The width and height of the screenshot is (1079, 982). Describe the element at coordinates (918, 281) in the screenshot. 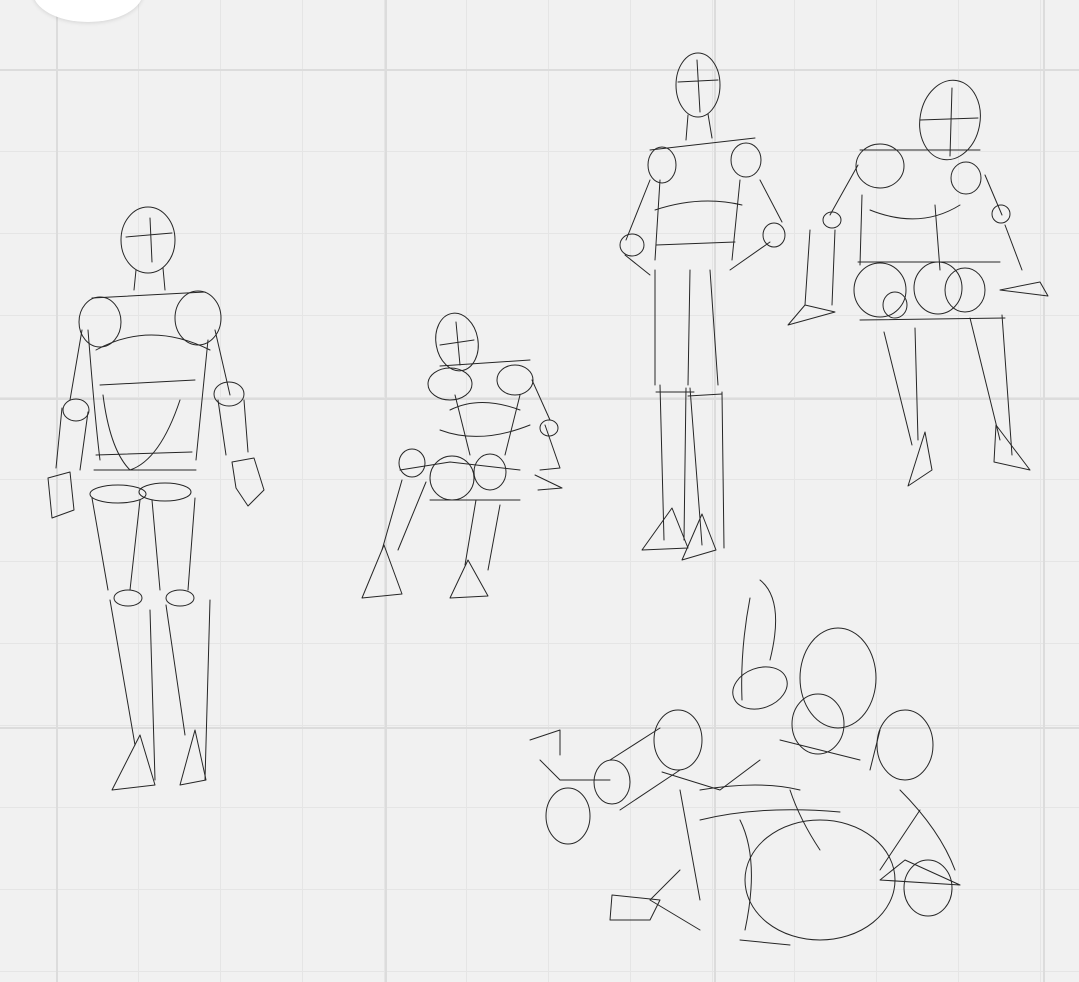

I see `sitting-figure-leaning-forward` at that location.